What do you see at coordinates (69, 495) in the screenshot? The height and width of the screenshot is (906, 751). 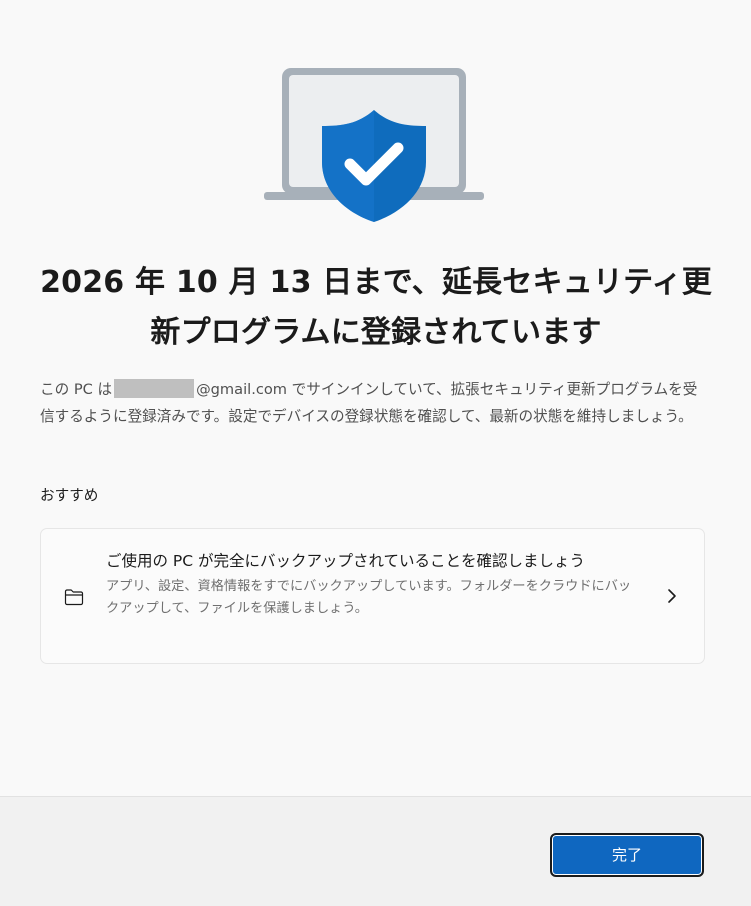 I see `recommended-heading: おすすめ` at bounding box center [69, 495].